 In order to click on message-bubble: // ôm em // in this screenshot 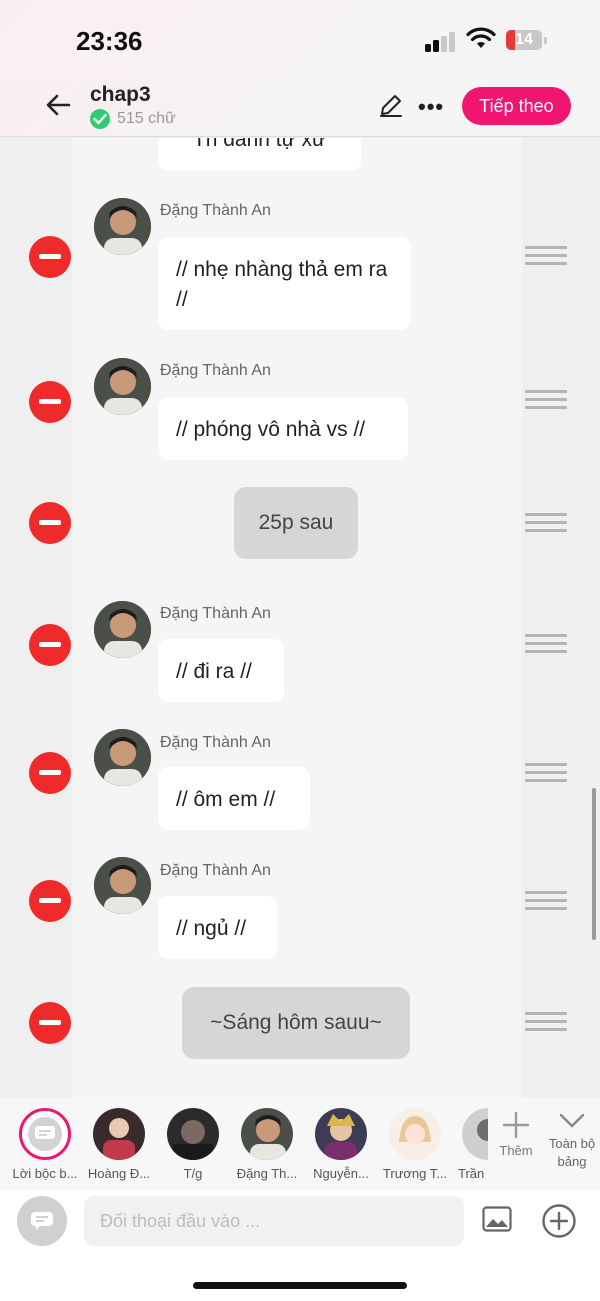, I will do `click(234, 798)`.